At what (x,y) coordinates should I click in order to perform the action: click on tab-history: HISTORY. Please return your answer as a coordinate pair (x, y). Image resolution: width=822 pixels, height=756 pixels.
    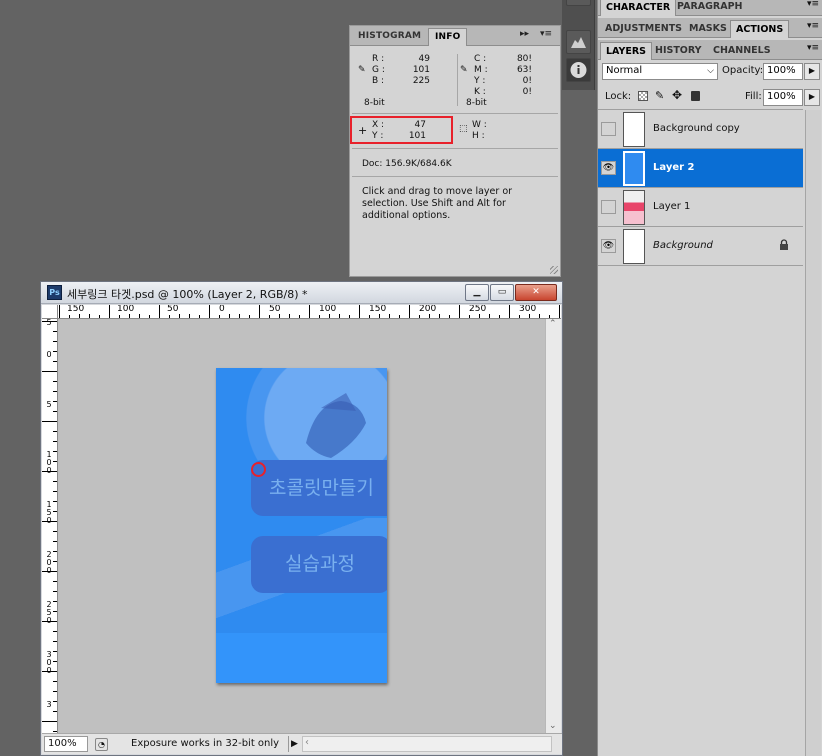
    Looking at the image, I should click on (678, 51).